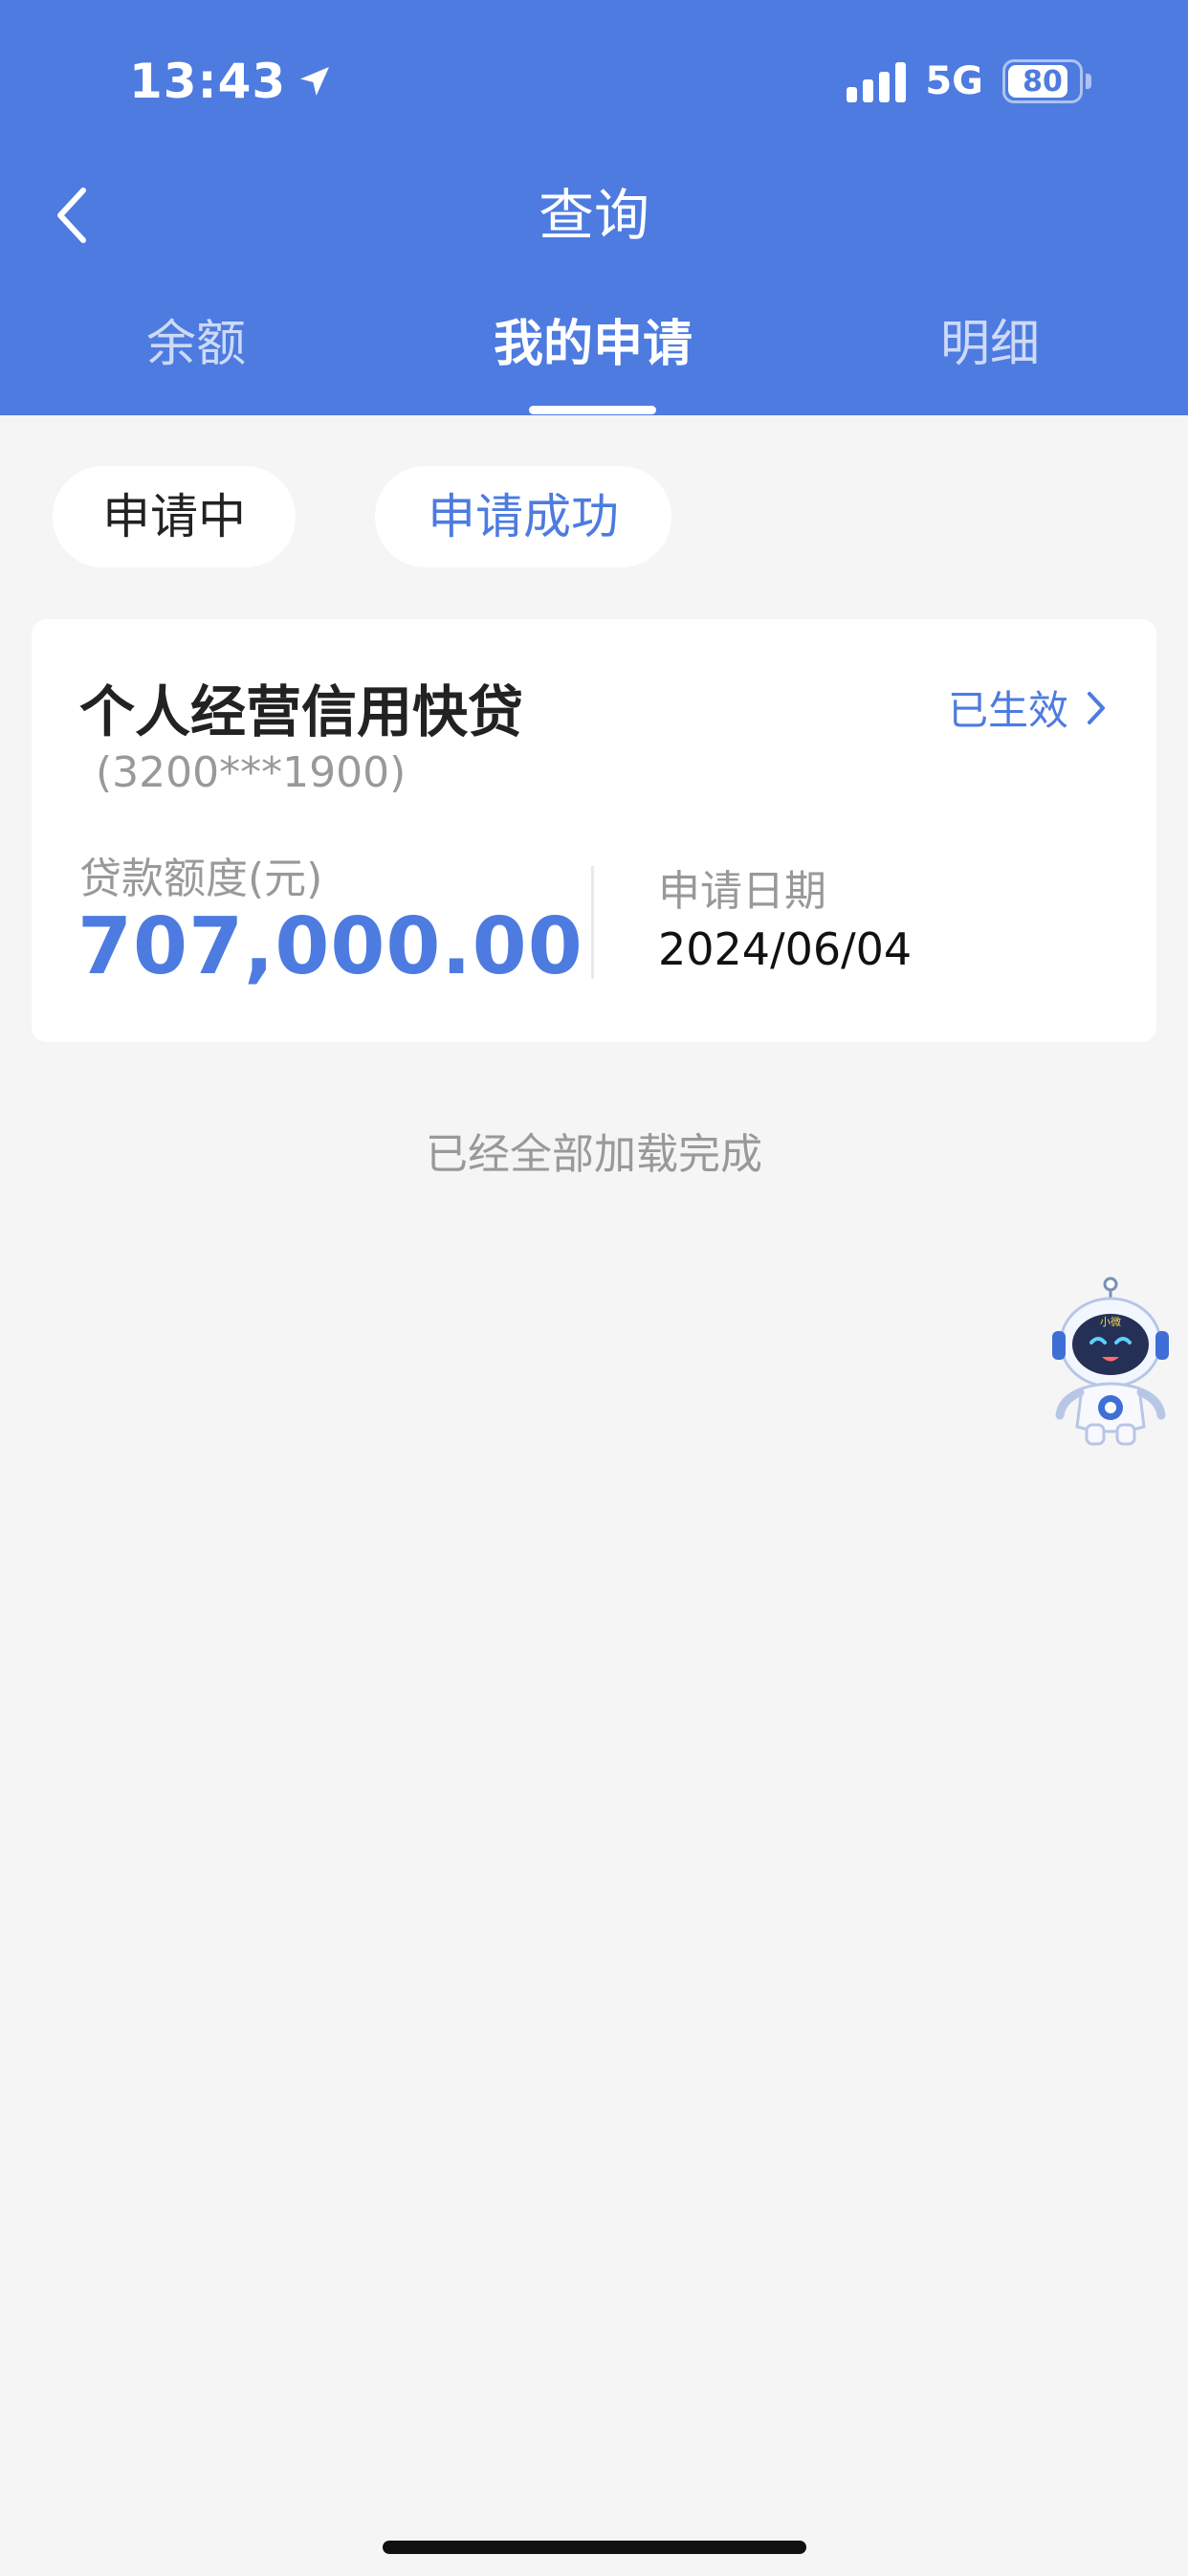 The height and width of the screenshot is (2576, 1188). I want to click on battery-icon: 80, so click(1046, 81).